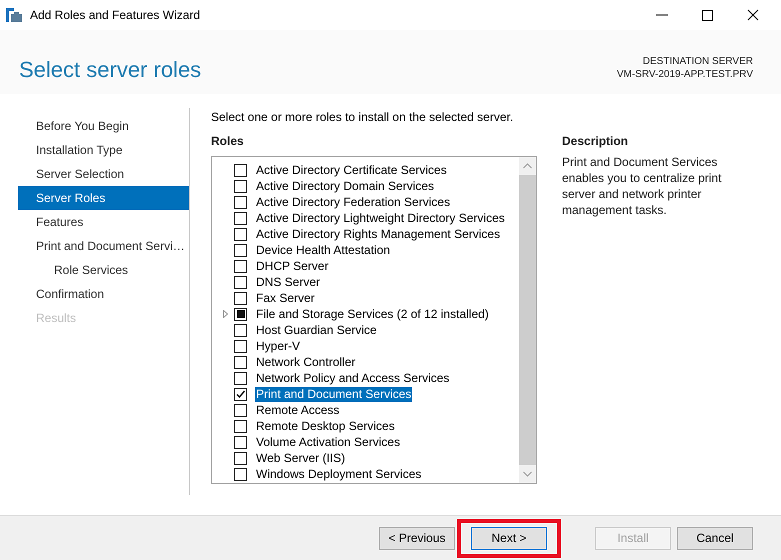  What do you see at coordinates (684, 74) in the screenshot?
I see `destination-server: VM-SRV-2019-APP.TEST.PRV` at bounding box center [684, 74].